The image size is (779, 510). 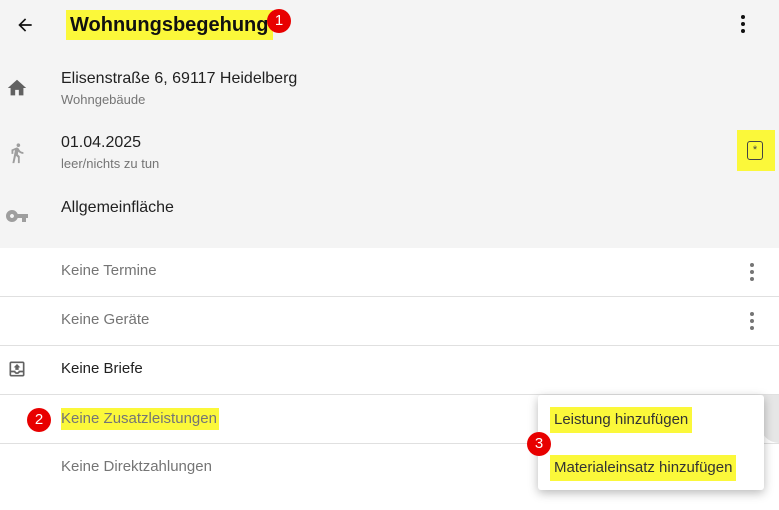 What do you see at coordinates (39, 420) in the screenshot?
I see `annotation-badge-2: 2` at bounding box center [39, 420].